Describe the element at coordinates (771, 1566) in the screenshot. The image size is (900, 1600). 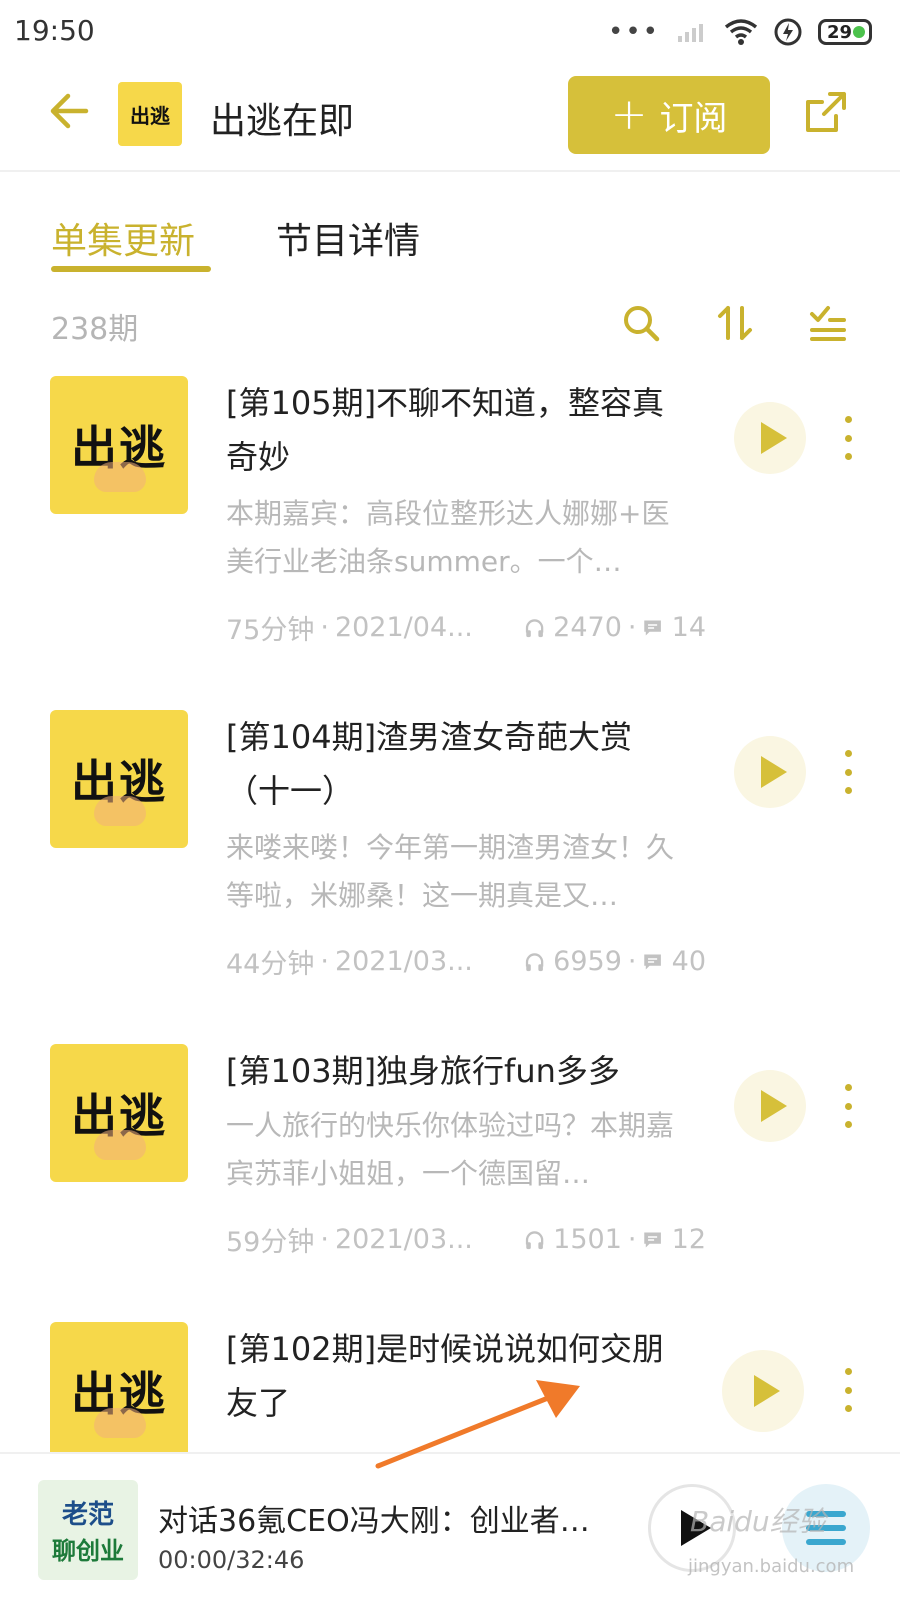
I see `watermark-url: jingyan.baidu.com` at that location.